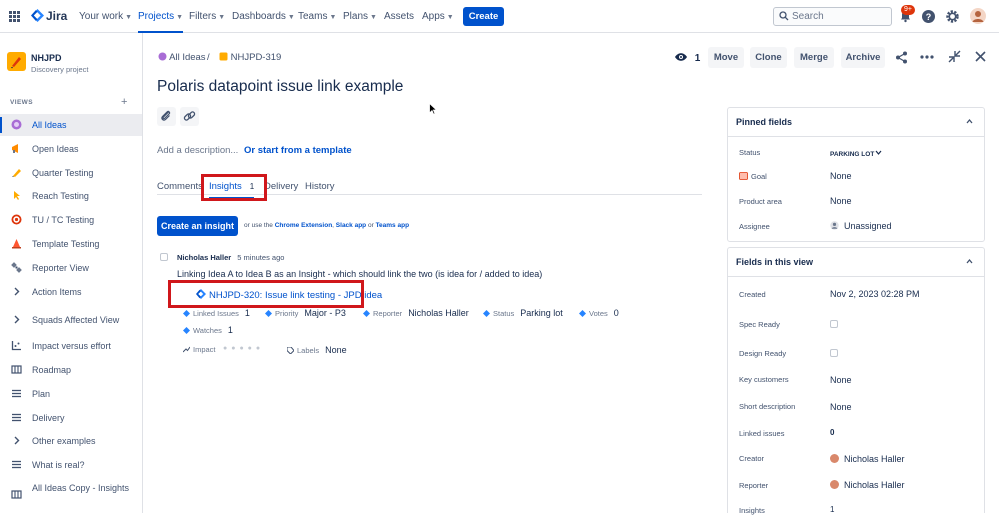 This screenshot has width=999, height=515. I want to click on clone-button: Clone, so click(768, 57).